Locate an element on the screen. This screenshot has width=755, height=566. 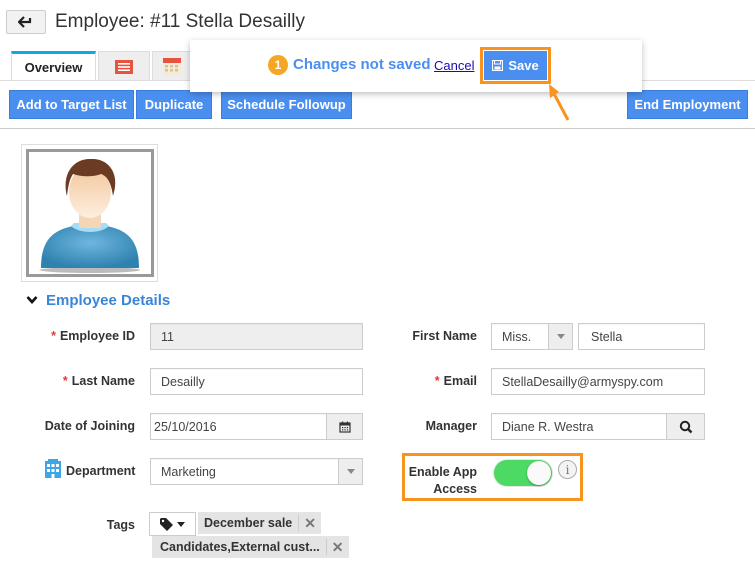
department-label: Department is located at coordinates (101, 471).